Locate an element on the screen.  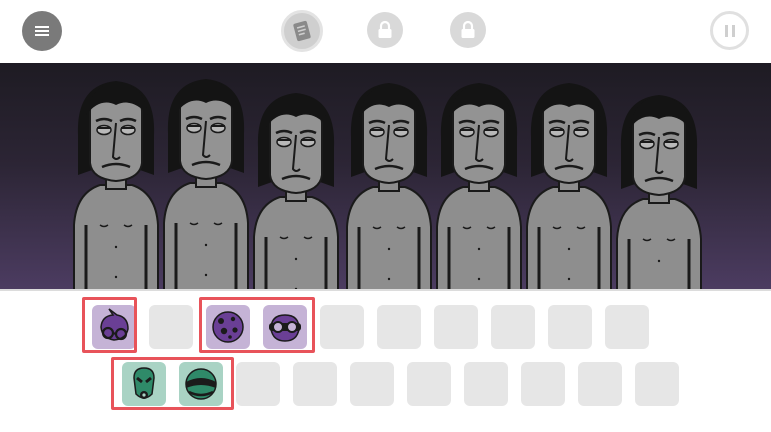
hamburger-menu-icon is located at coordinates (42, 31).